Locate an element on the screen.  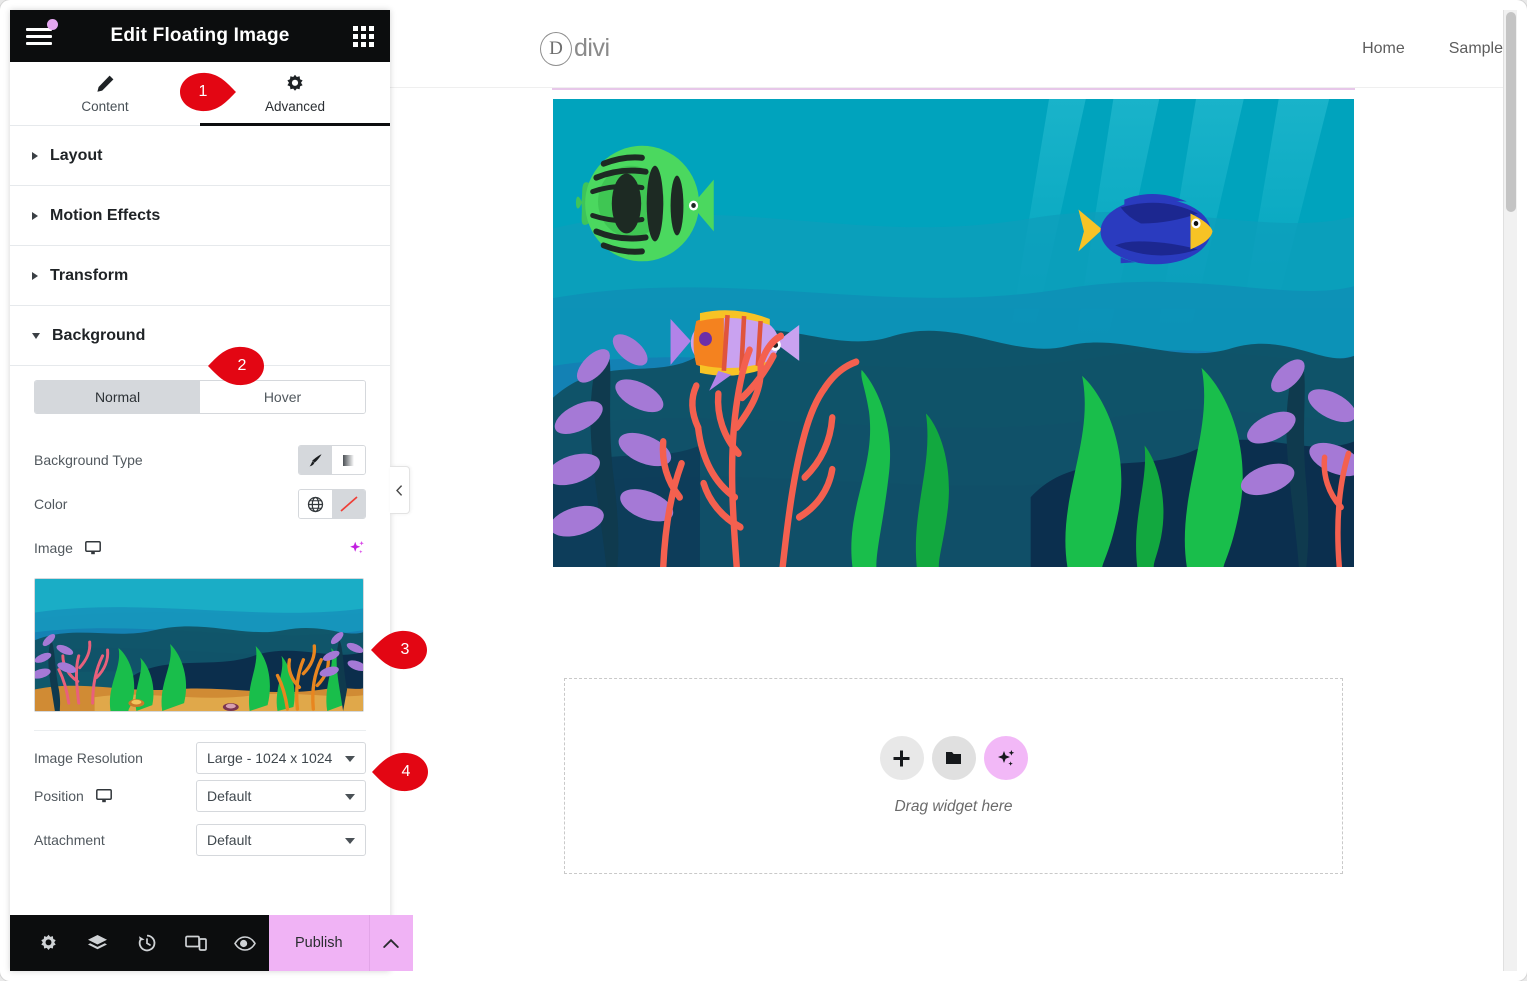
folder-icon is located at coordinates (953, 758).